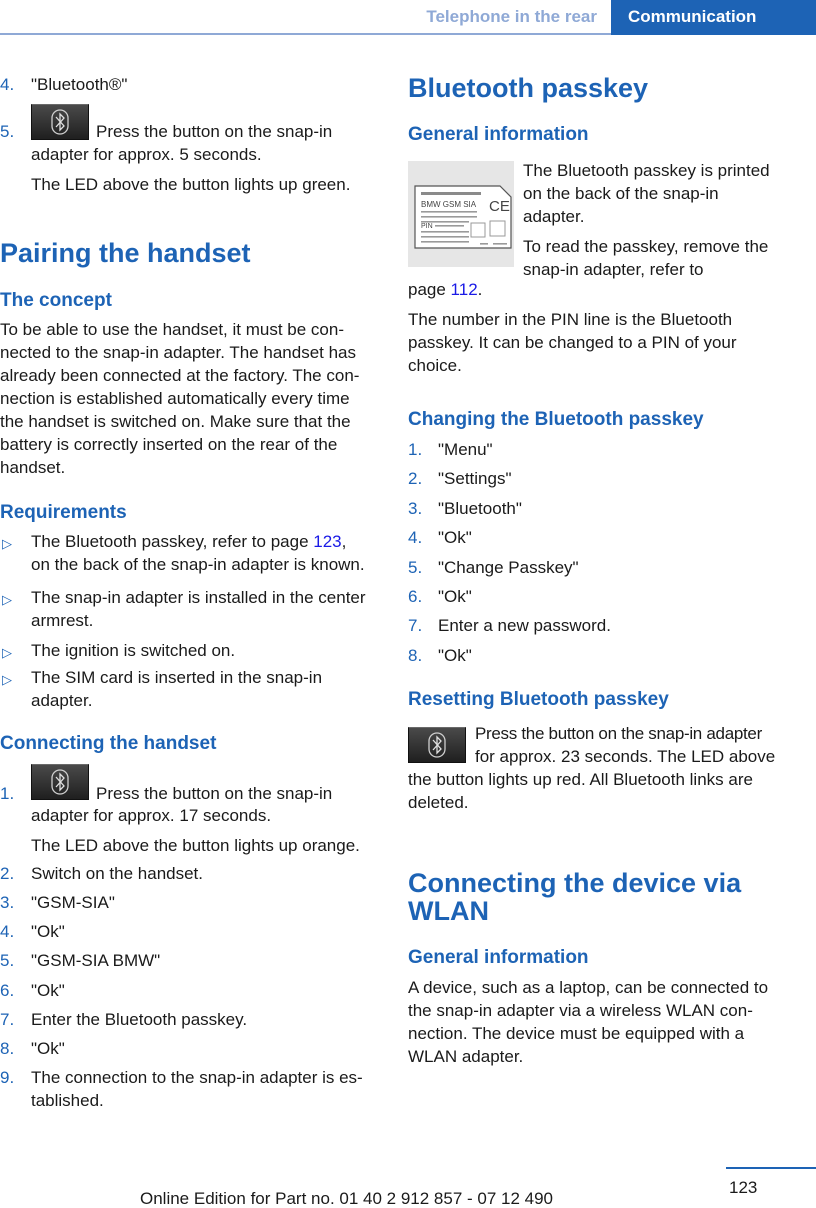 The width and height of the screenshot is (816, 1208). Describe the element at coordinates (177, 677) in the screenshot. I see `requirement-item: The SIM card is inserted in the snap-in` at that location.